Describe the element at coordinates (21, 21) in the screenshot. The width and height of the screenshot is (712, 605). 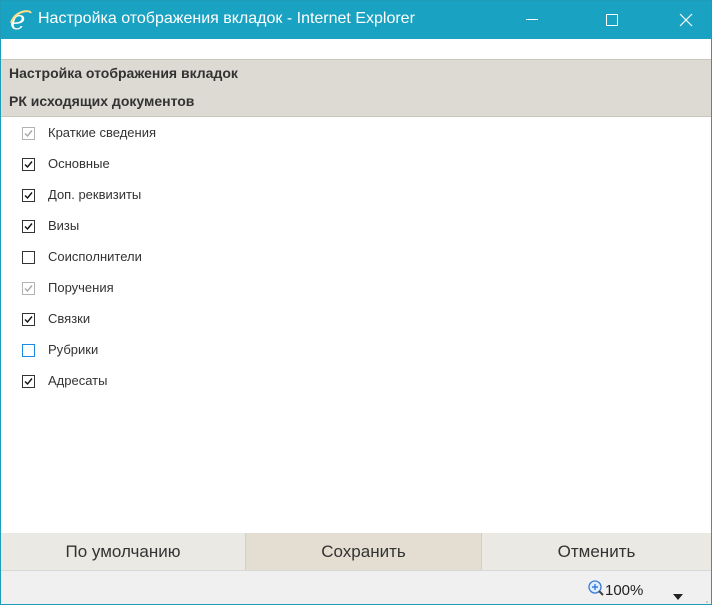
I see `internet-explorer-icon: e` at that location.